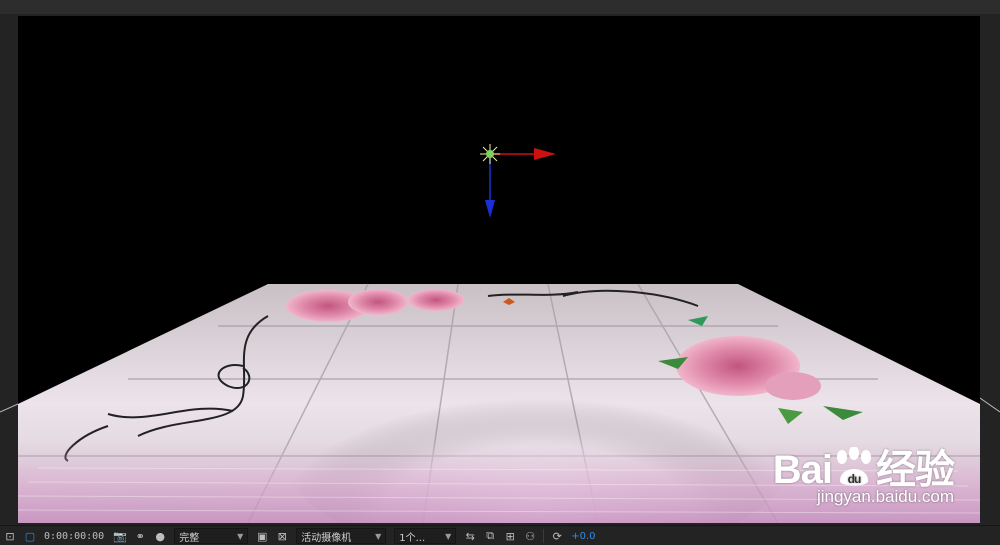 The height and width of the screenshot is (545, 1000). Describe the element at coordinates (9, 408) in the screenshot. I see `left-edge-line` at that location.